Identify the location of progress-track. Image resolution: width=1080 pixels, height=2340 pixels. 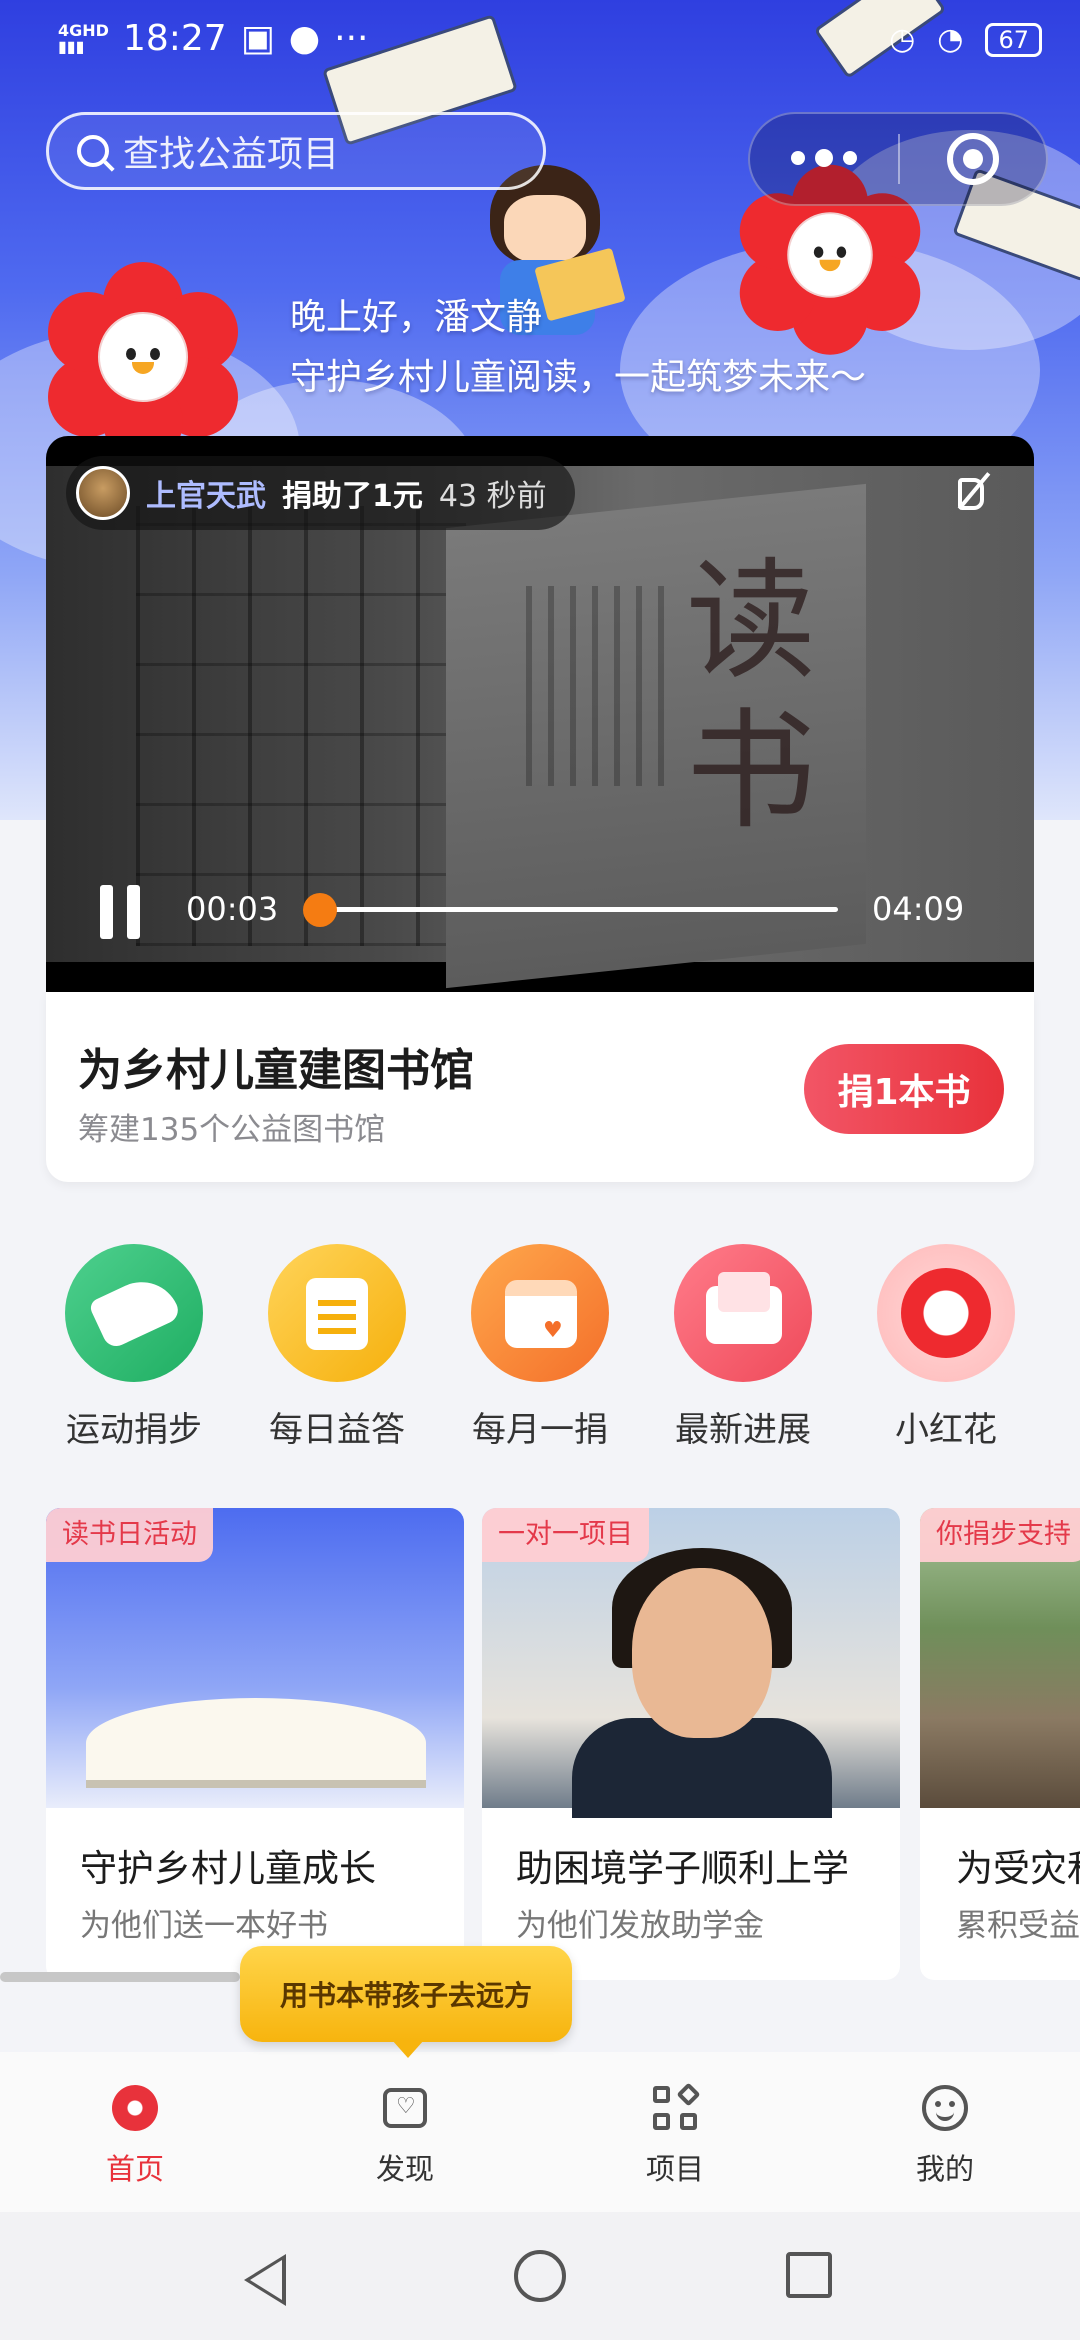
(576, 909).